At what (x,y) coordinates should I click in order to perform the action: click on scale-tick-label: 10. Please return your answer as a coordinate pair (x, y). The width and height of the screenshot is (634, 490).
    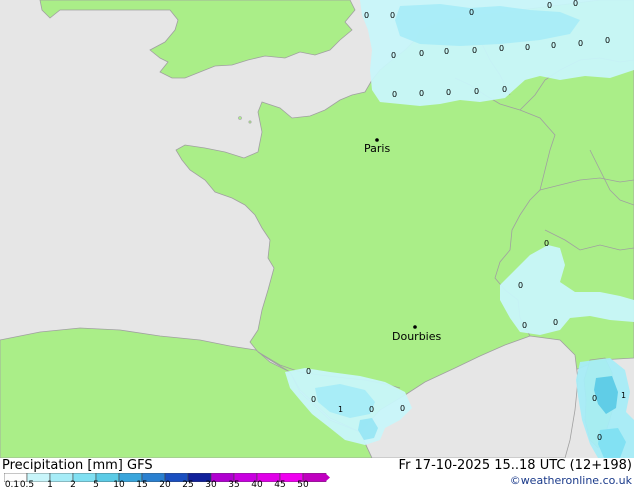
    Looking at the image, I should click on (119, 485).